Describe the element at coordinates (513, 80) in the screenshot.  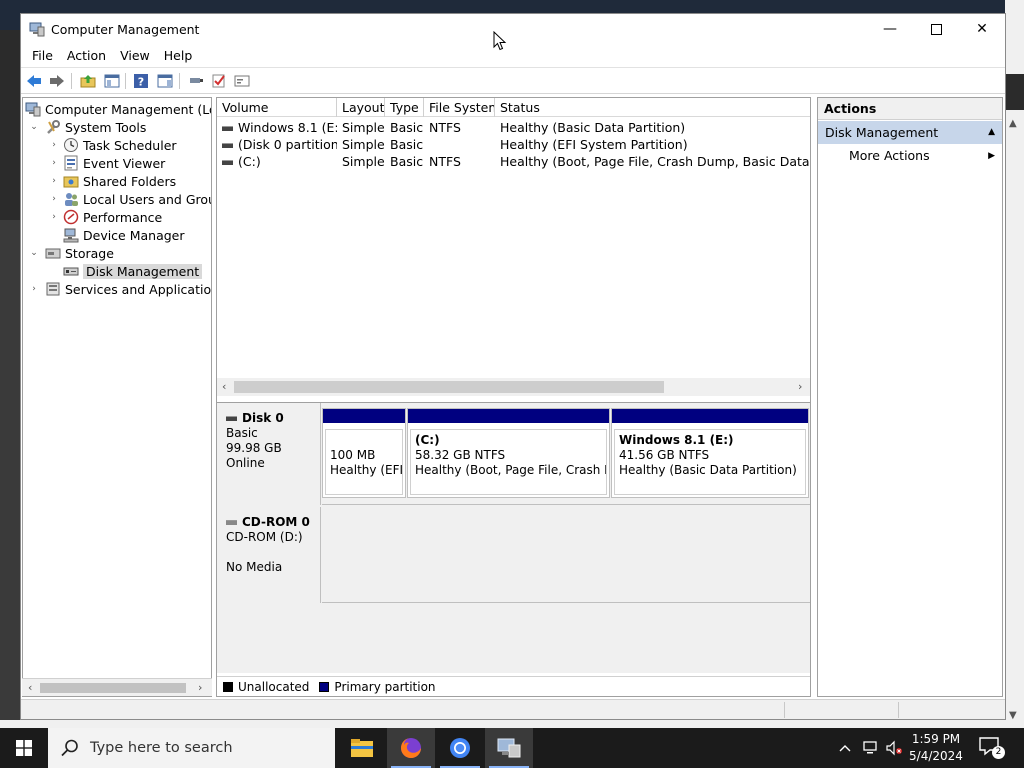
I see `toolbar: ?` at that location.